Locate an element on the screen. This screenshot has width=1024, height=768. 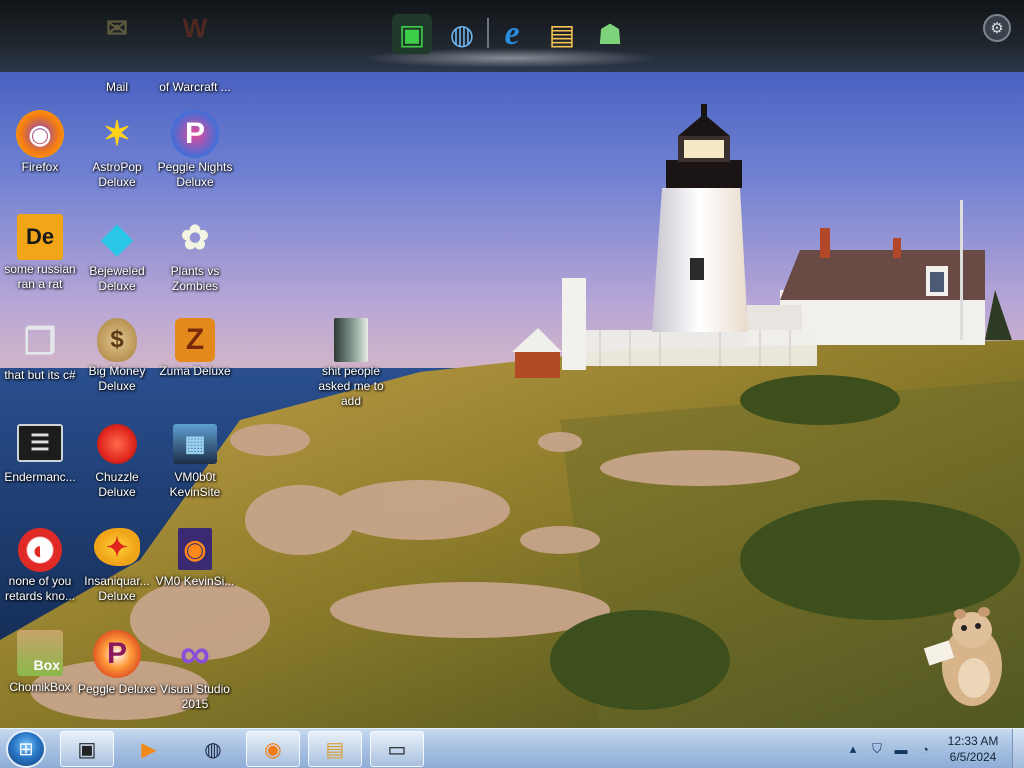
photo-viewer-glyph: ▤ is located at coordinates (562, 34).